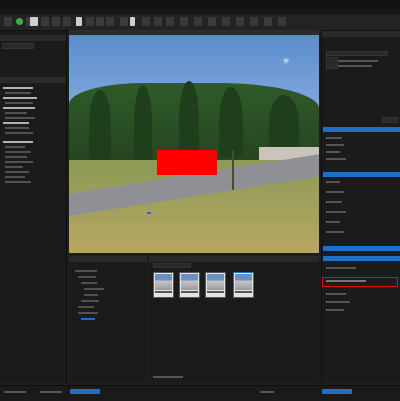 Image resolution: width=400 pixels, height=401 pixels. I want to click on browser-header, so click(234, 259).